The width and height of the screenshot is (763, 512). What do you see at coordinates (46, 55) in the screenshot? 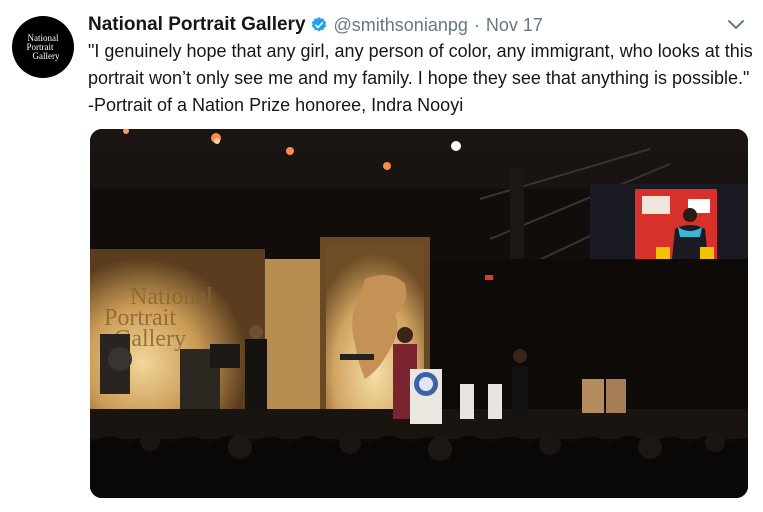
I see `avatar-text-line-3: Gallery` at bounding box center [46, 55].